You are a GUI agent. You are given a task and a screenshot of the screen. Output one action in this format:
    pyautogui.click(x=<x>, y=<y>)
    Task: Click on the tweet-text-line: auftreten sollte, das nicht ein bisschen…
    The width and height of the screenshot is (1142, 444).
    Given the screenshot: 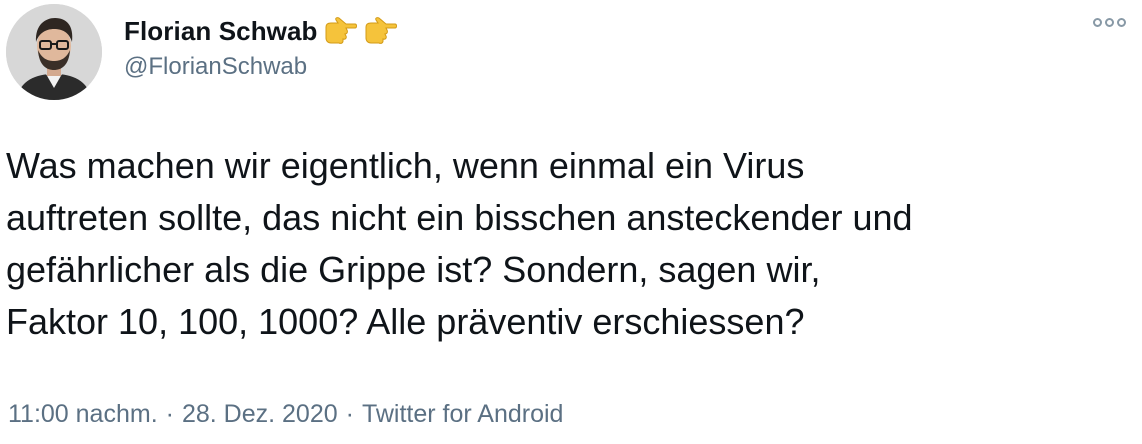 What is the action you would take?
    pyautogui.click(x=459, y=217)
    